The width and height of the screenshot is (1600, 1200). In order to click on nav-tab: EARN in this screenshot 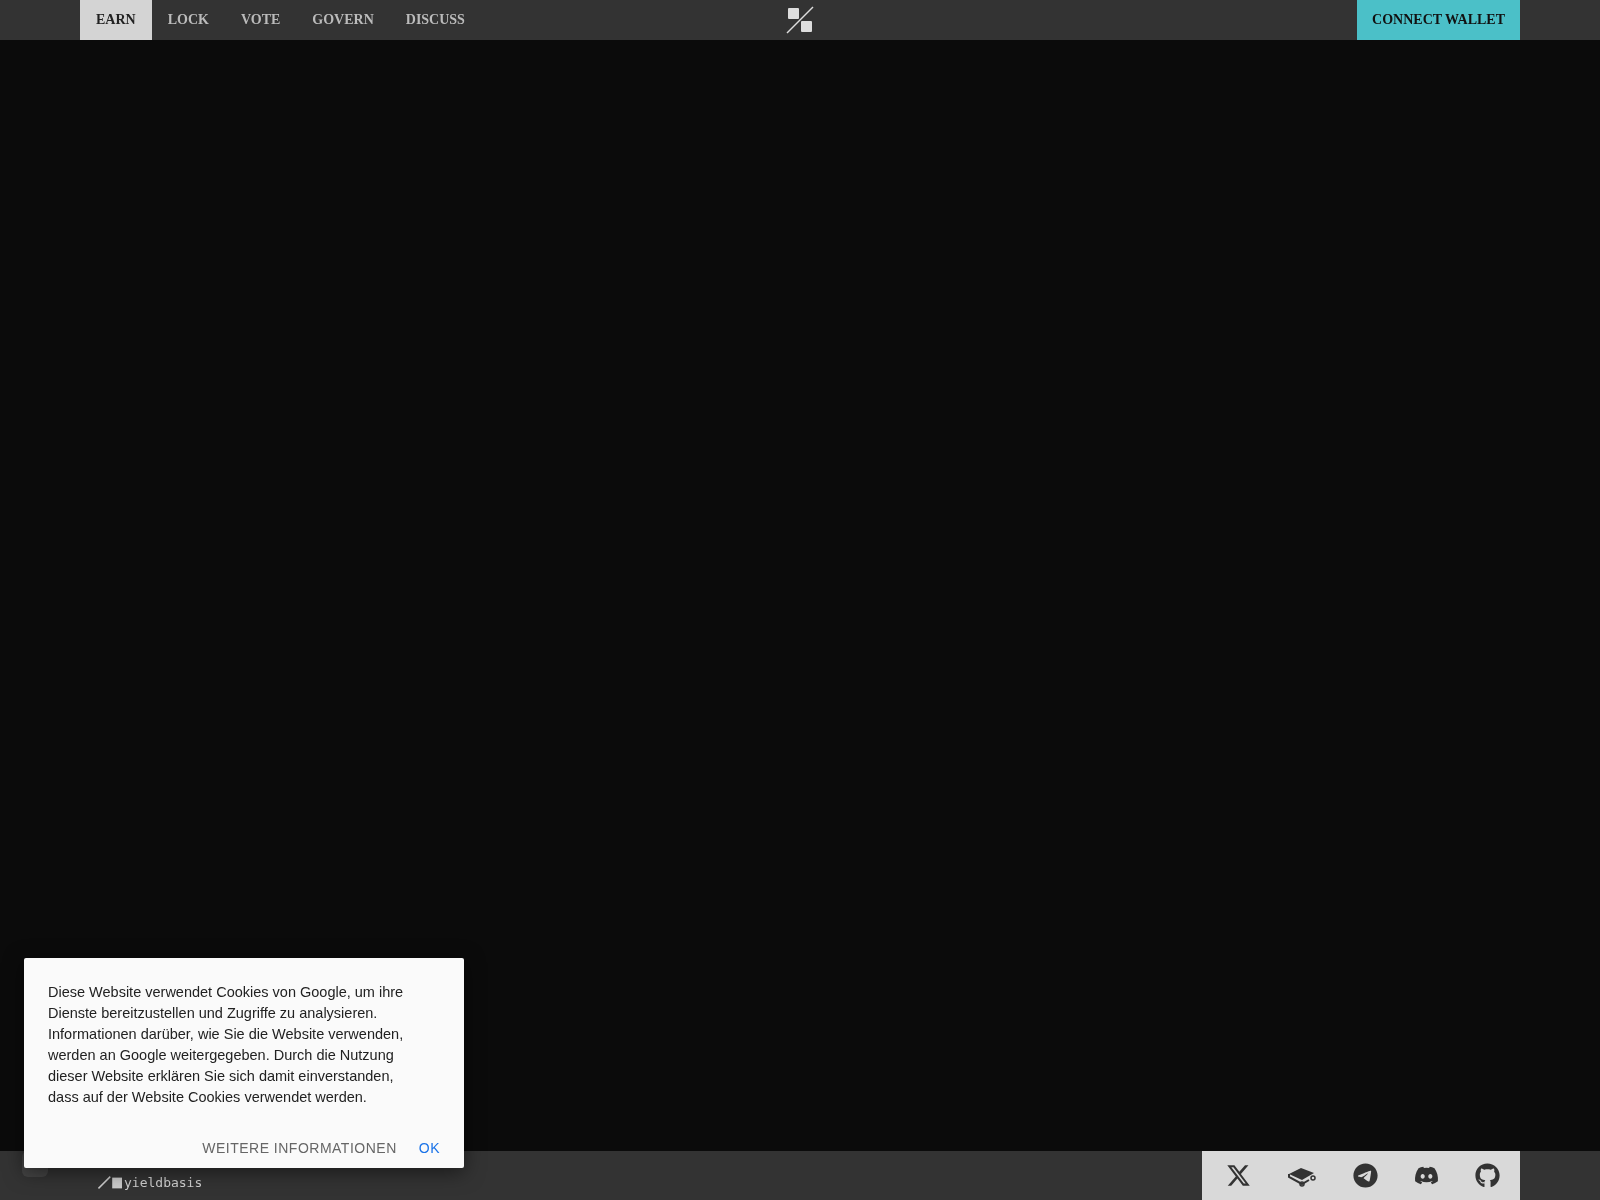, I will do `click(116, 20)`.